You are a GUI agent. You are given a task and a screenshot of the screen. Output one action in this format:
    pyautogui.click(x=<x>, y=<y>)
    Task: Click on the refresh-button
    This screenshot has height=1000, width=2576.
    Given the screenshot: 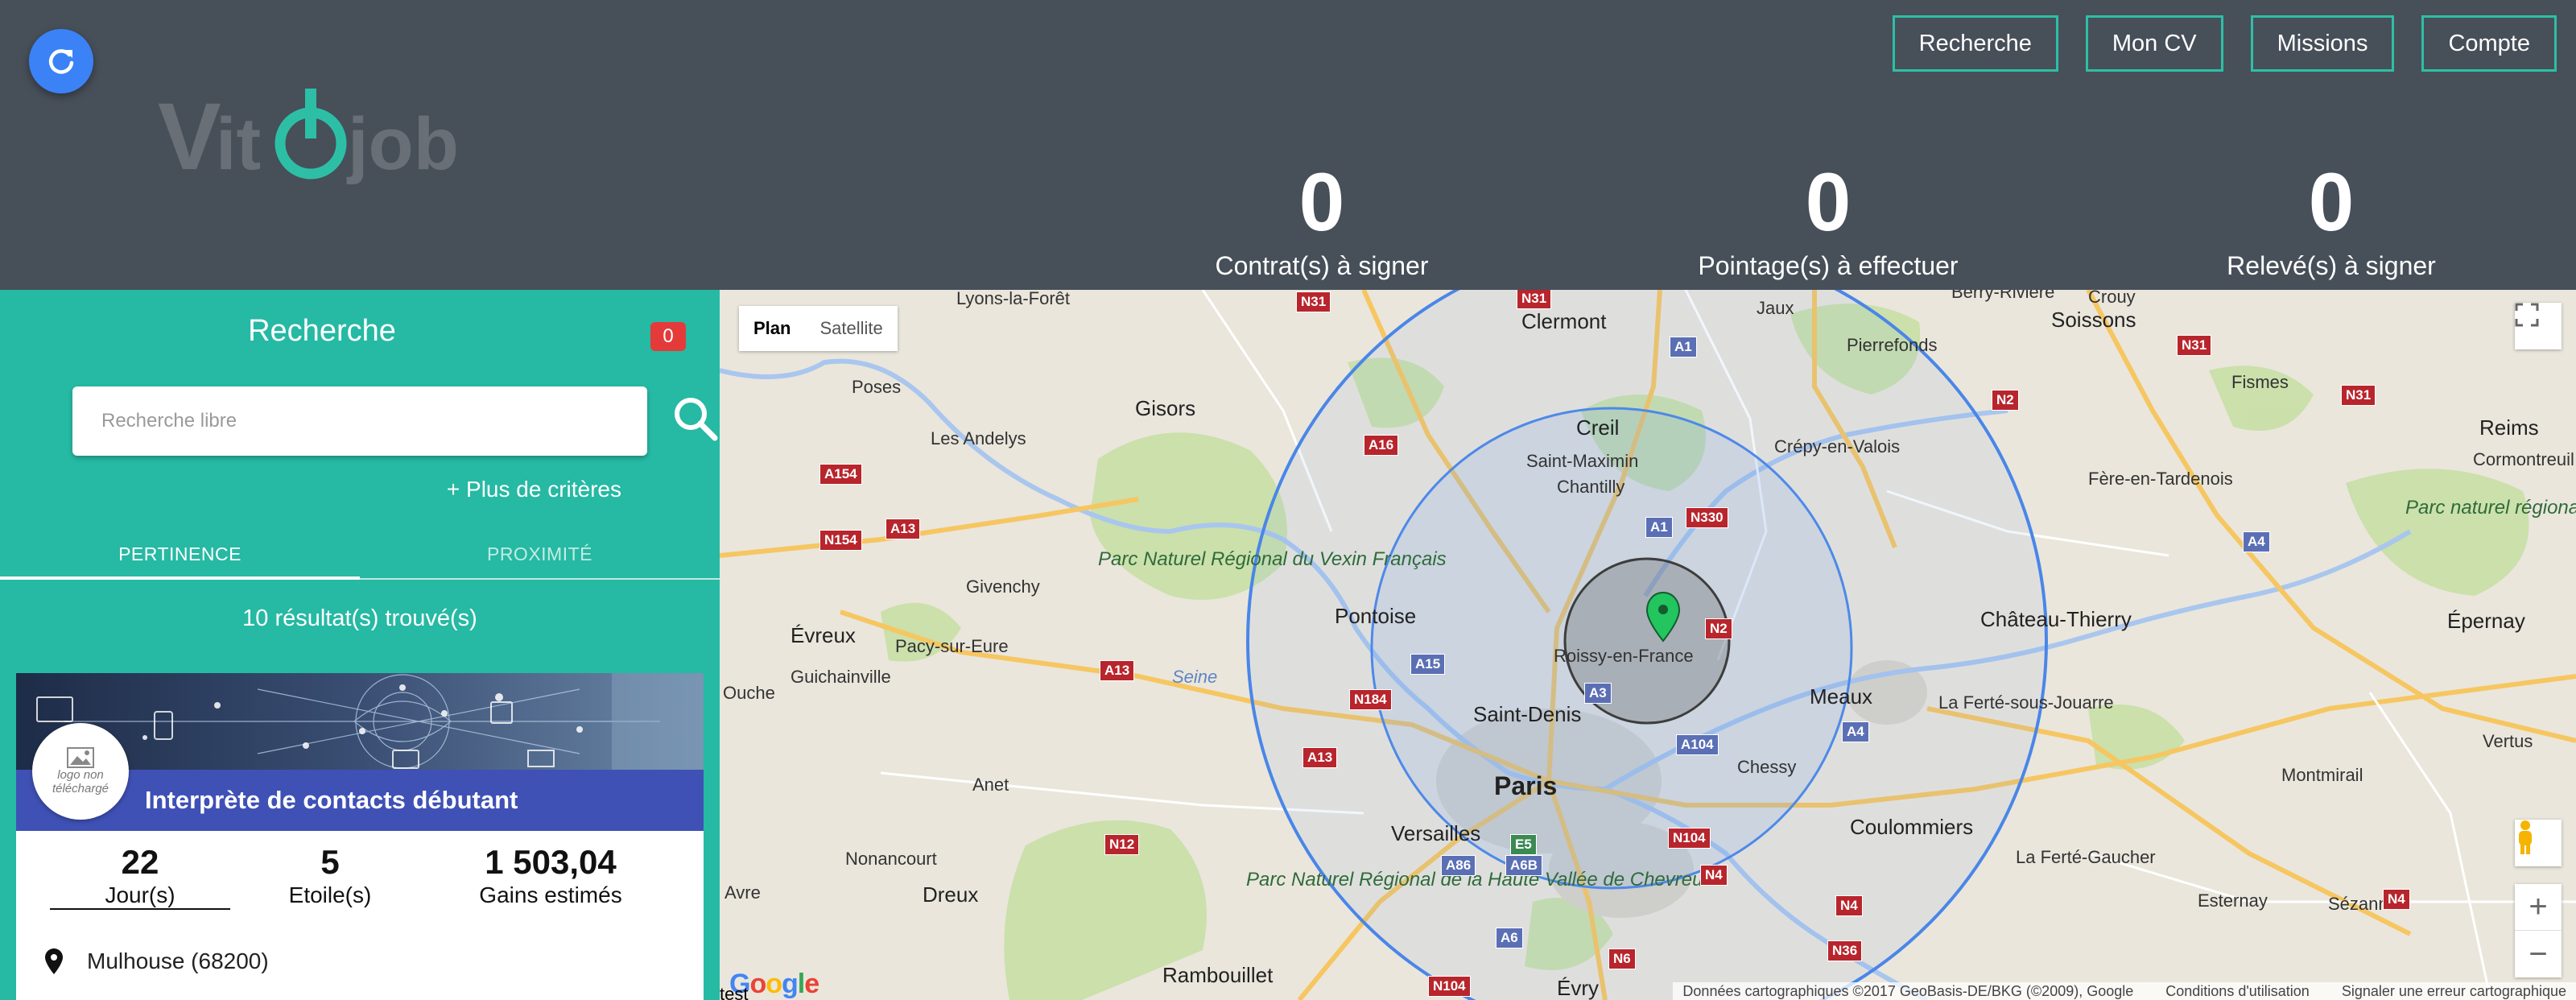 What is the action you would take?
    pyautogui.click(x=61, y=61)
    